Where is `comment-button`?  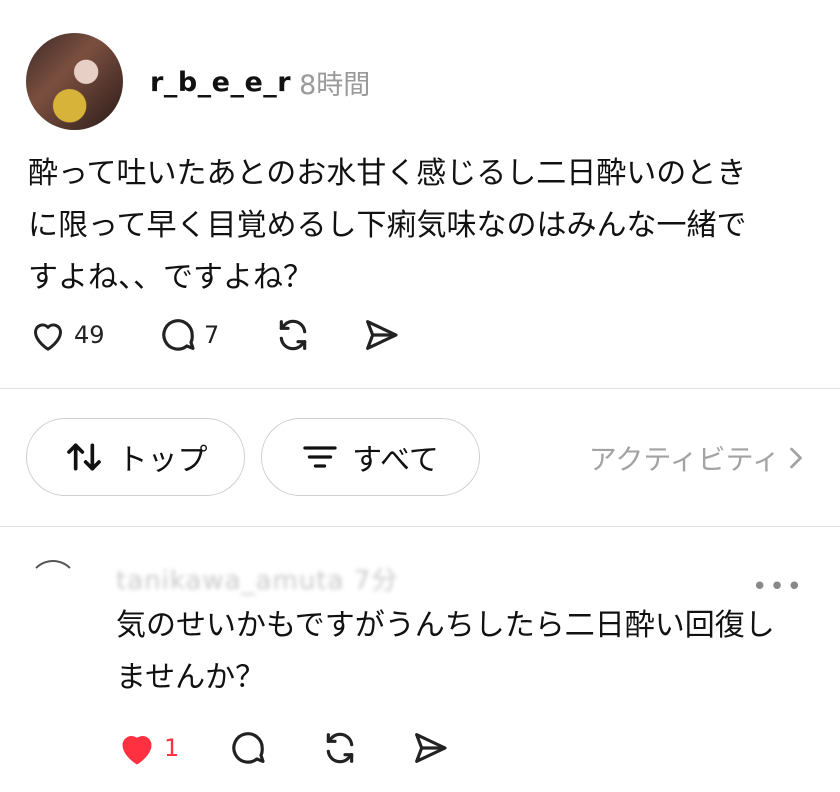
comment-button is located at coordinates (274, 748).